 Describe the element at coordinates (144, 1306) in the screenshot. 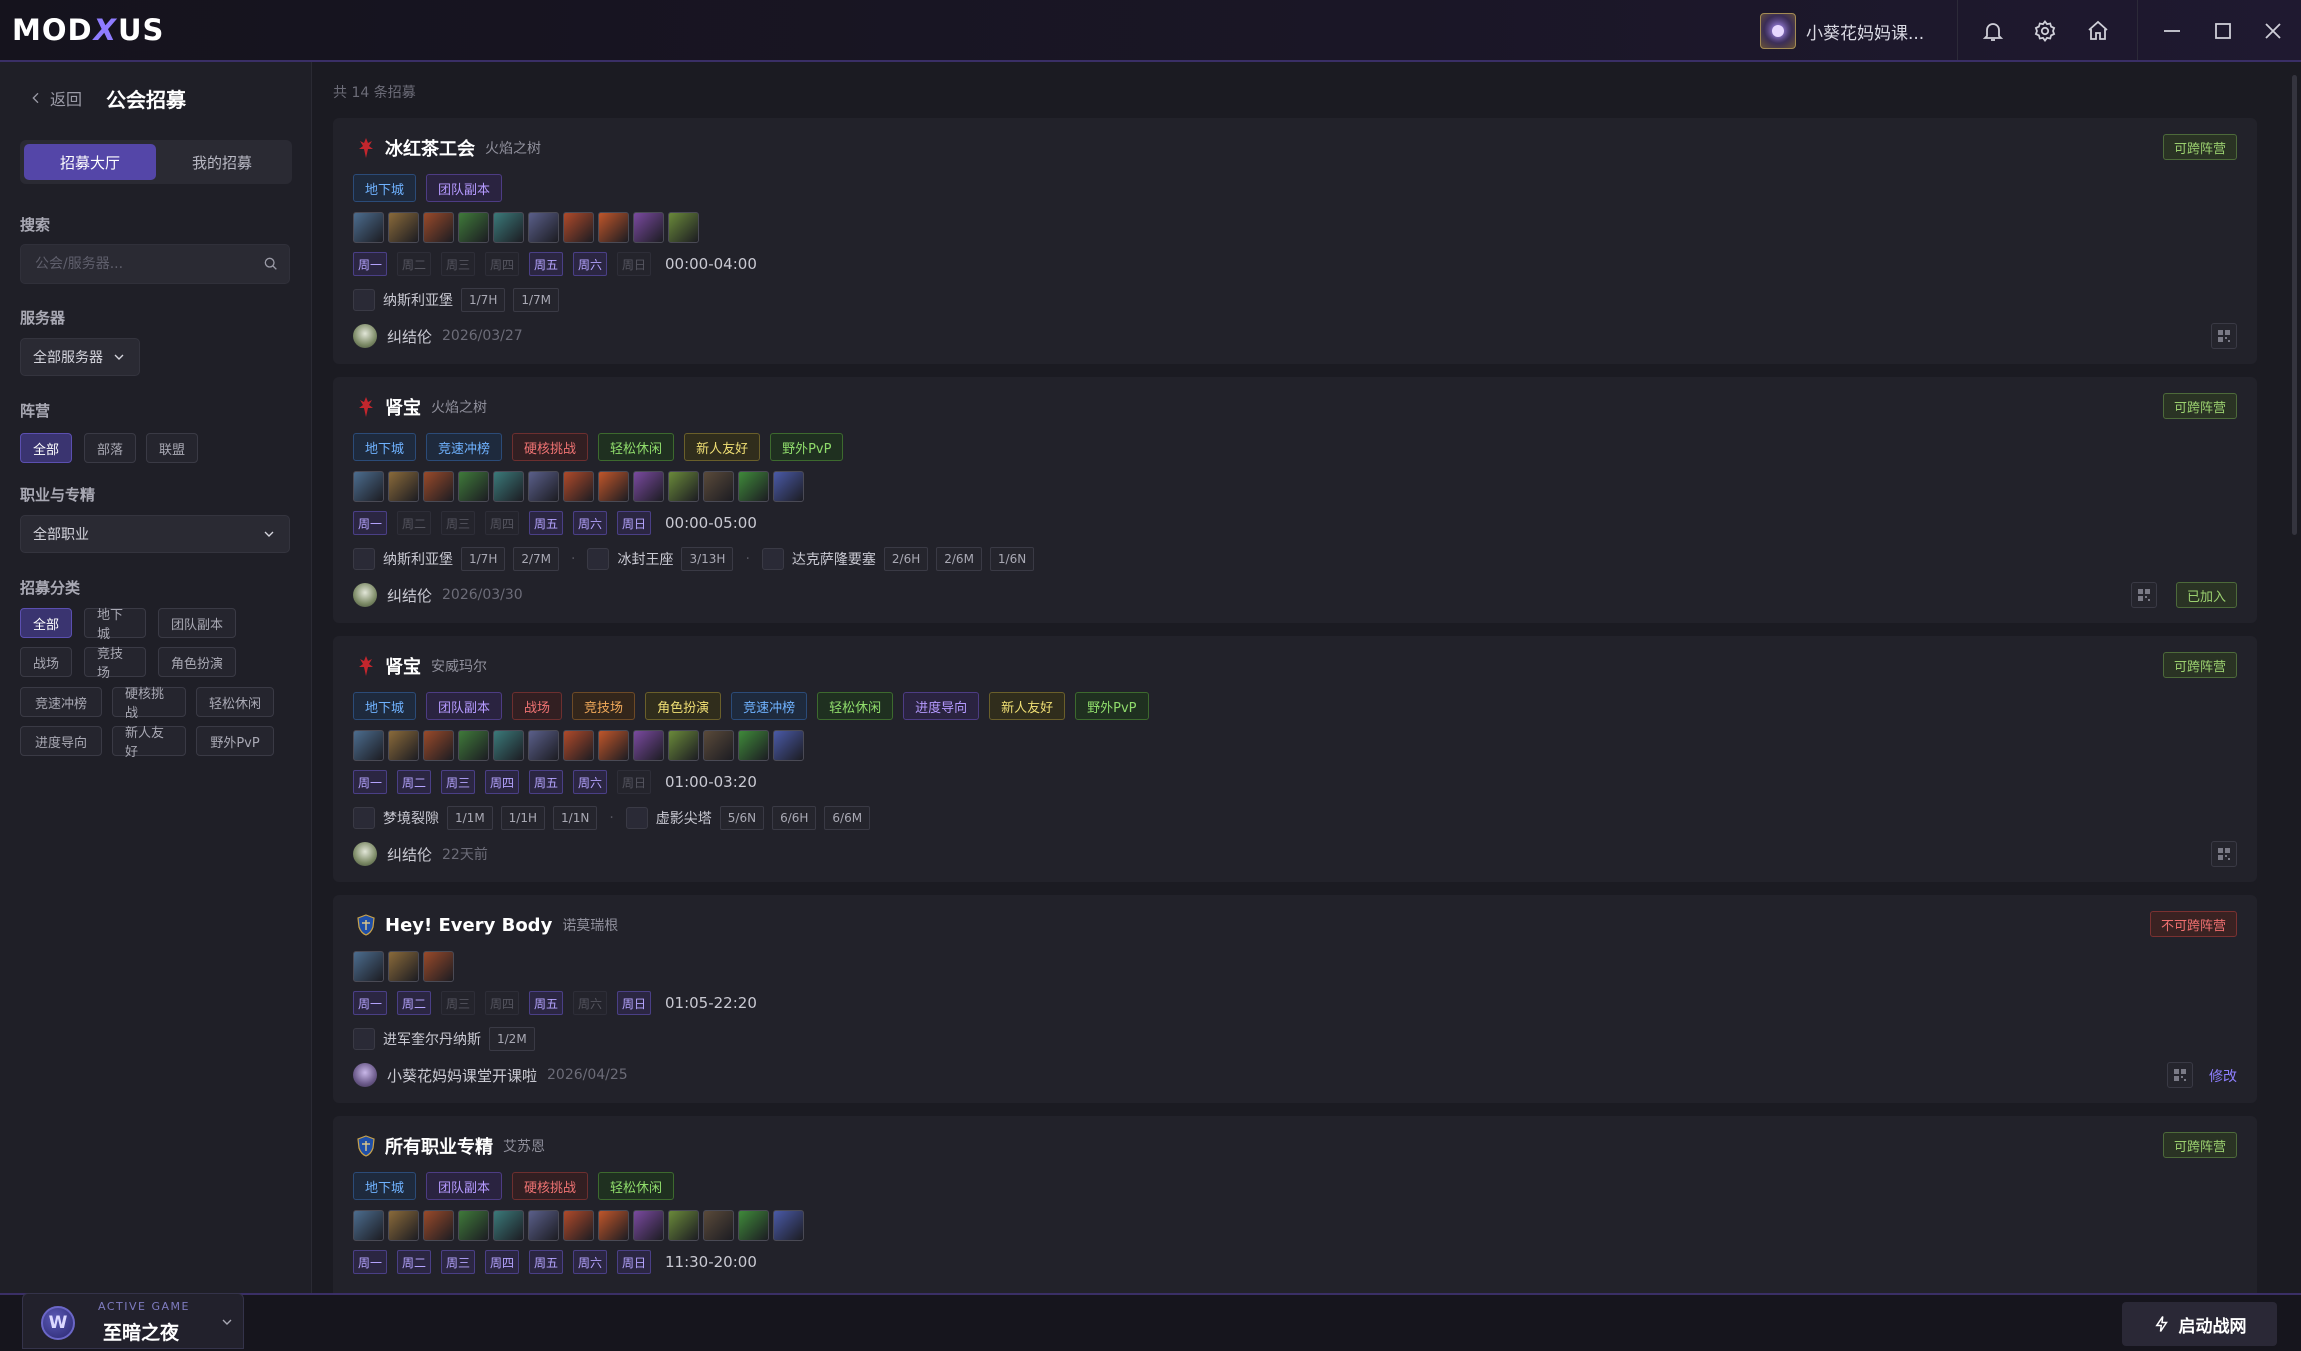

I see `active-game-label: ACTIVE GAME` at that location.